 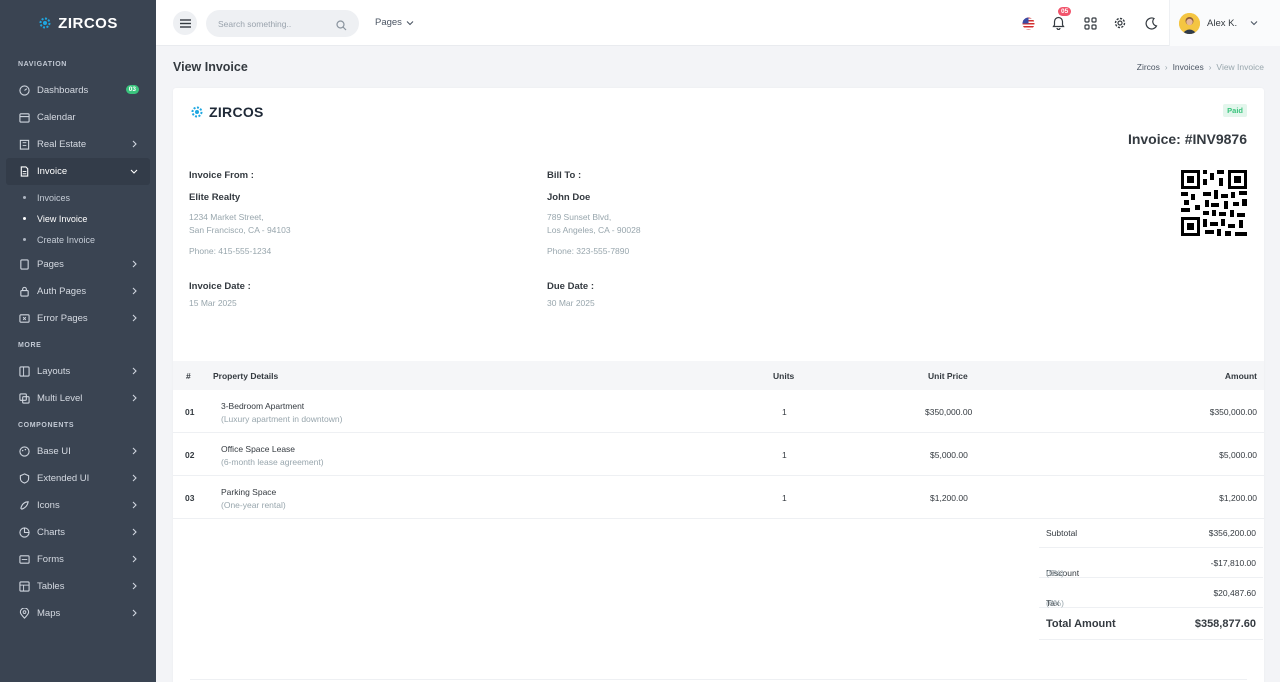 I want to click on search-icon, so click(x=341, y=27).